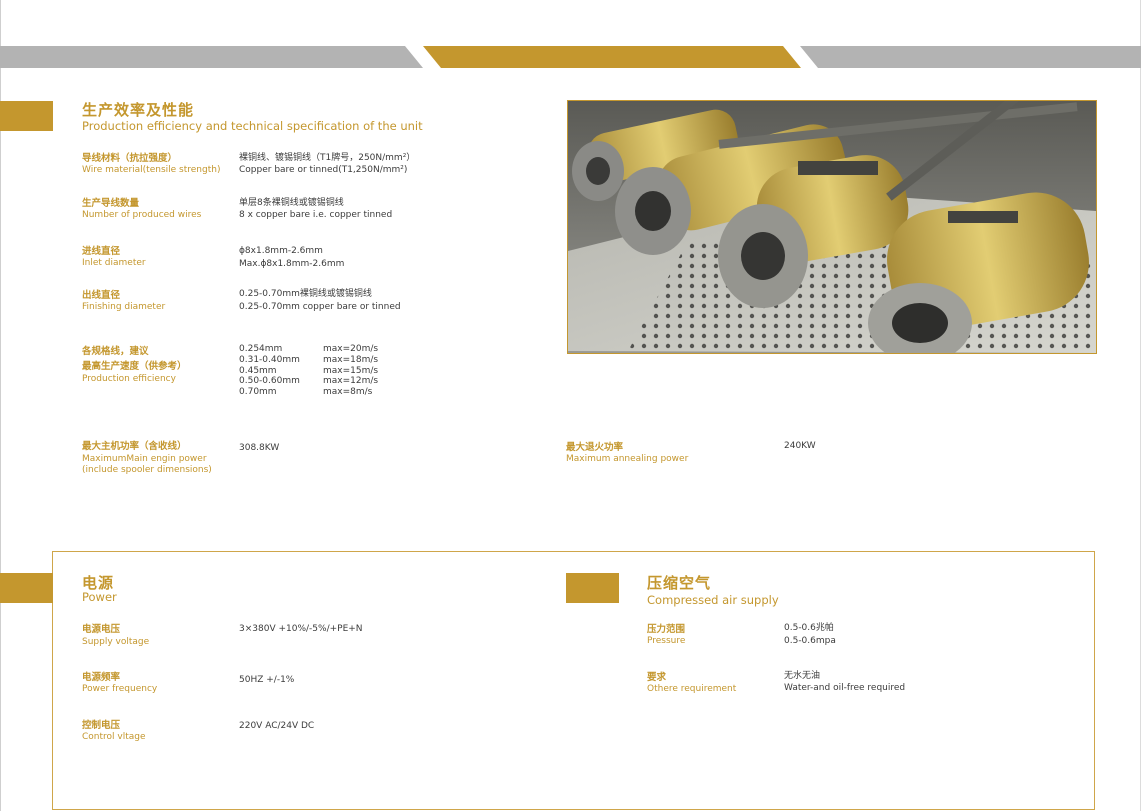 Image resolution: width=1141 pixels, height=811 pixels. Describe the element at coordinates (595, 447) in the screenshot. I see `annealing-power-label-zh: 最大退火功率` at that location.